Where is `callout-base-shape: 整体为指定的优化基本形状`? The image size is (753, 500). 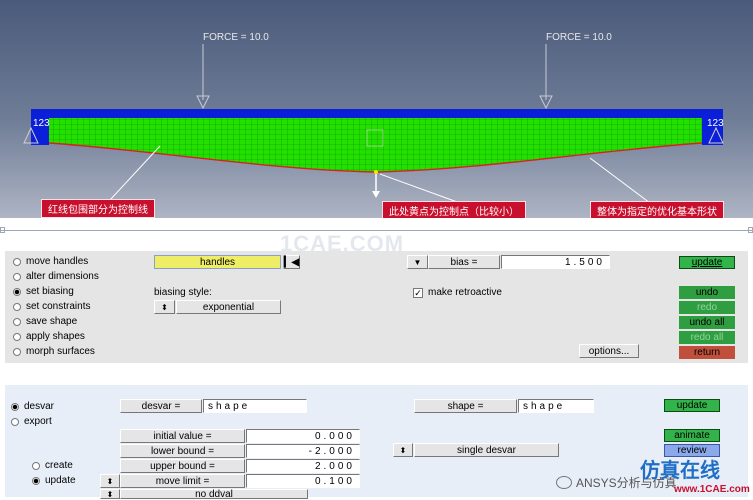
callout-base-shape: 整体为指定的优化基本形状 is located at coordinates (657, 209).